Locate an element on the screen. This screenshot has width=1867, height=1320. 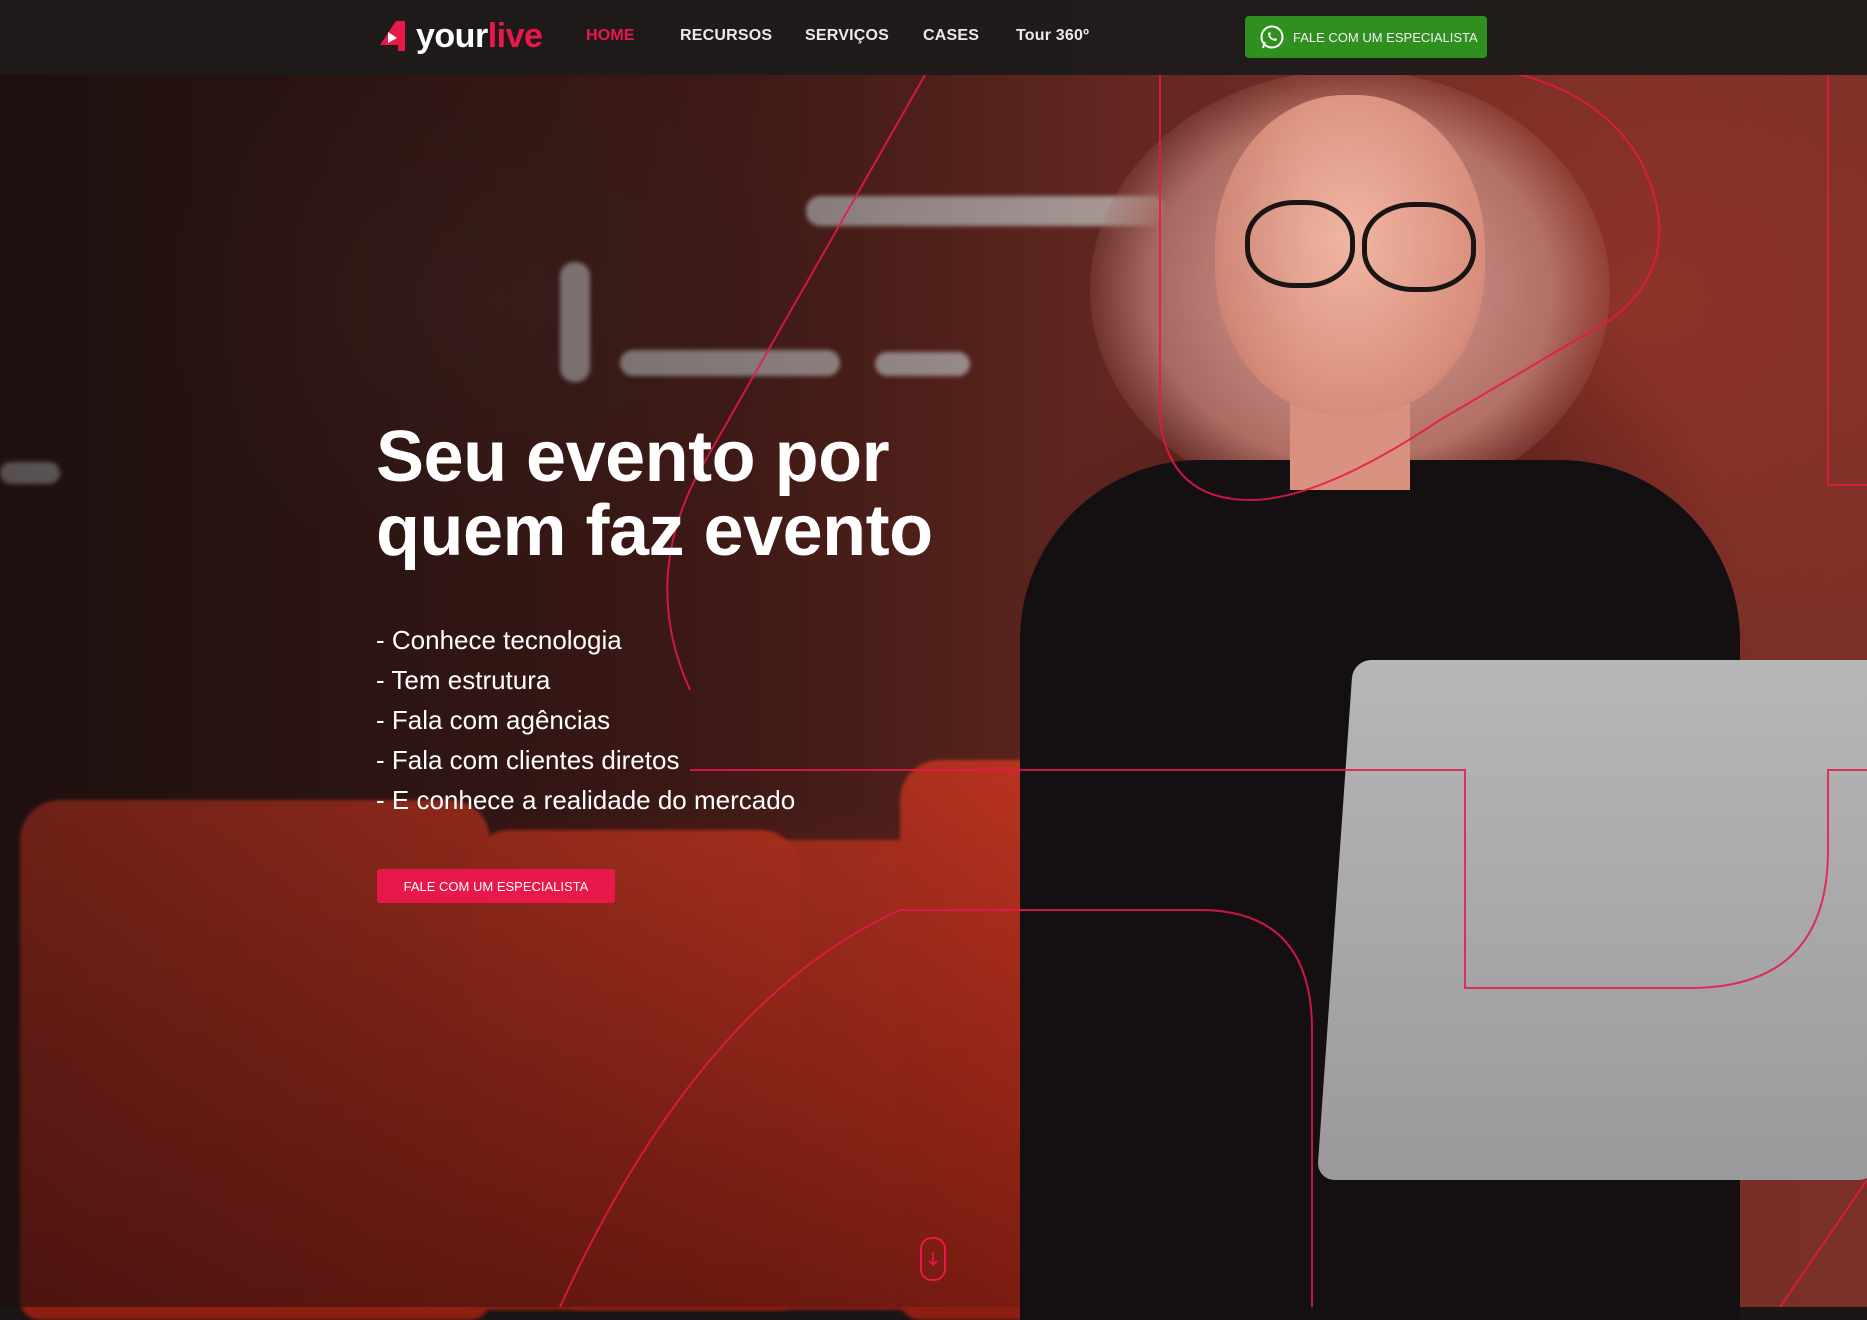
logo-text: yourlive is located at coordinates (479, 36).